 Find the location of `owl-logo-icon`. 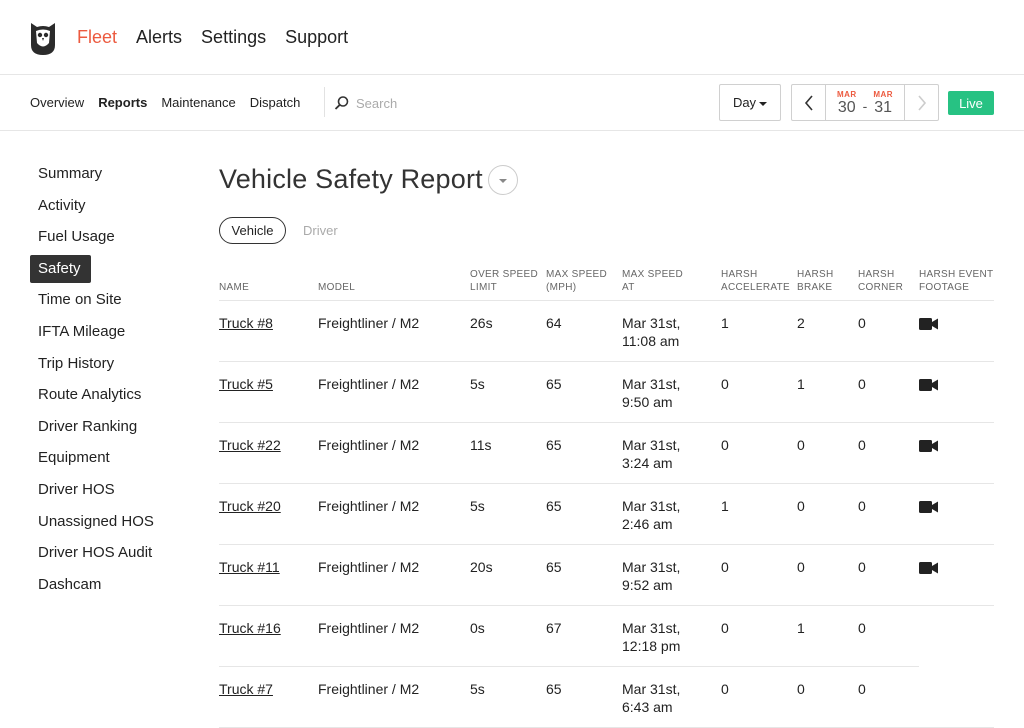

owl-logo-icon is located at coordinates (43, 37).